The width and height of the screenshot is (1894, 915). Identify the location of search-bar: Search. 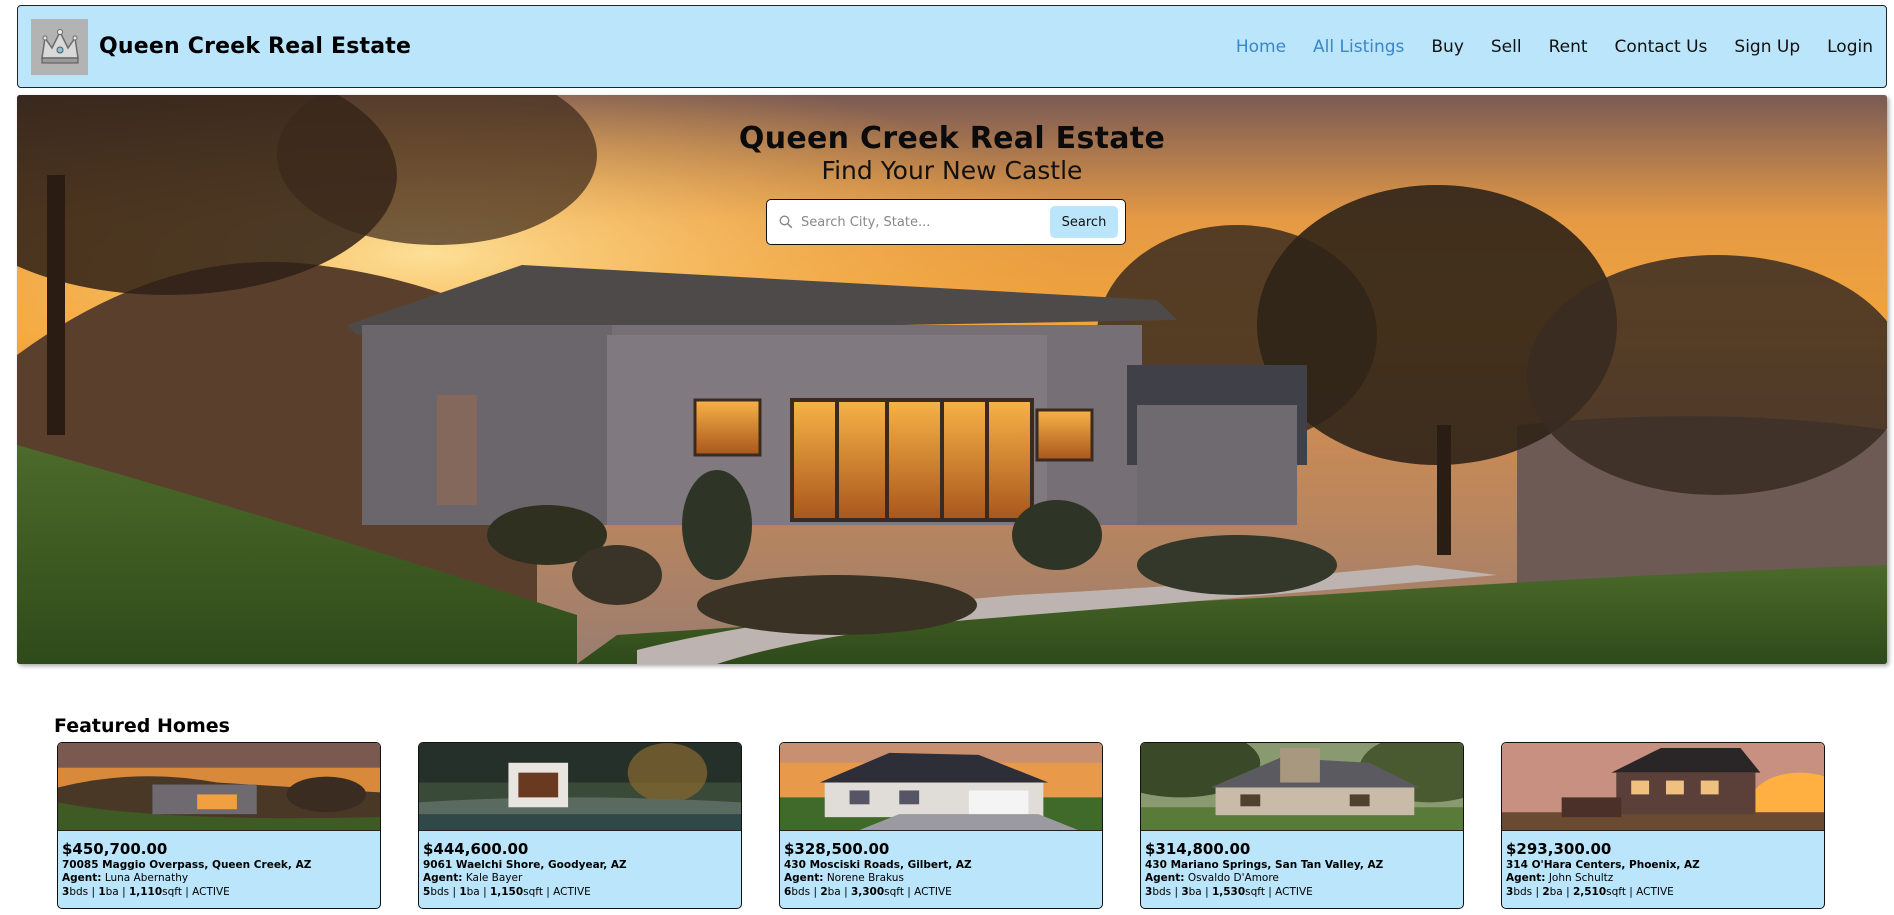
(946, 222).